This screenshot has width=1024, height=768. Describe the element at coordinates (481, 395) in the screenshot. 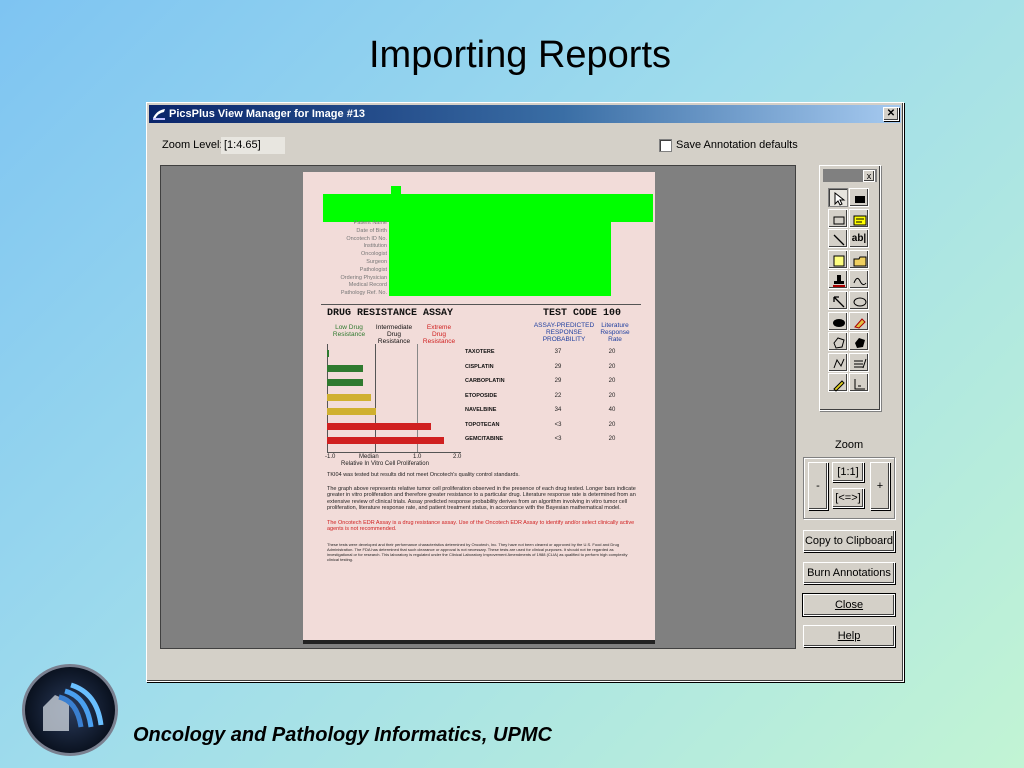

I see `drug-name: ETOPOSIDE` at that location.